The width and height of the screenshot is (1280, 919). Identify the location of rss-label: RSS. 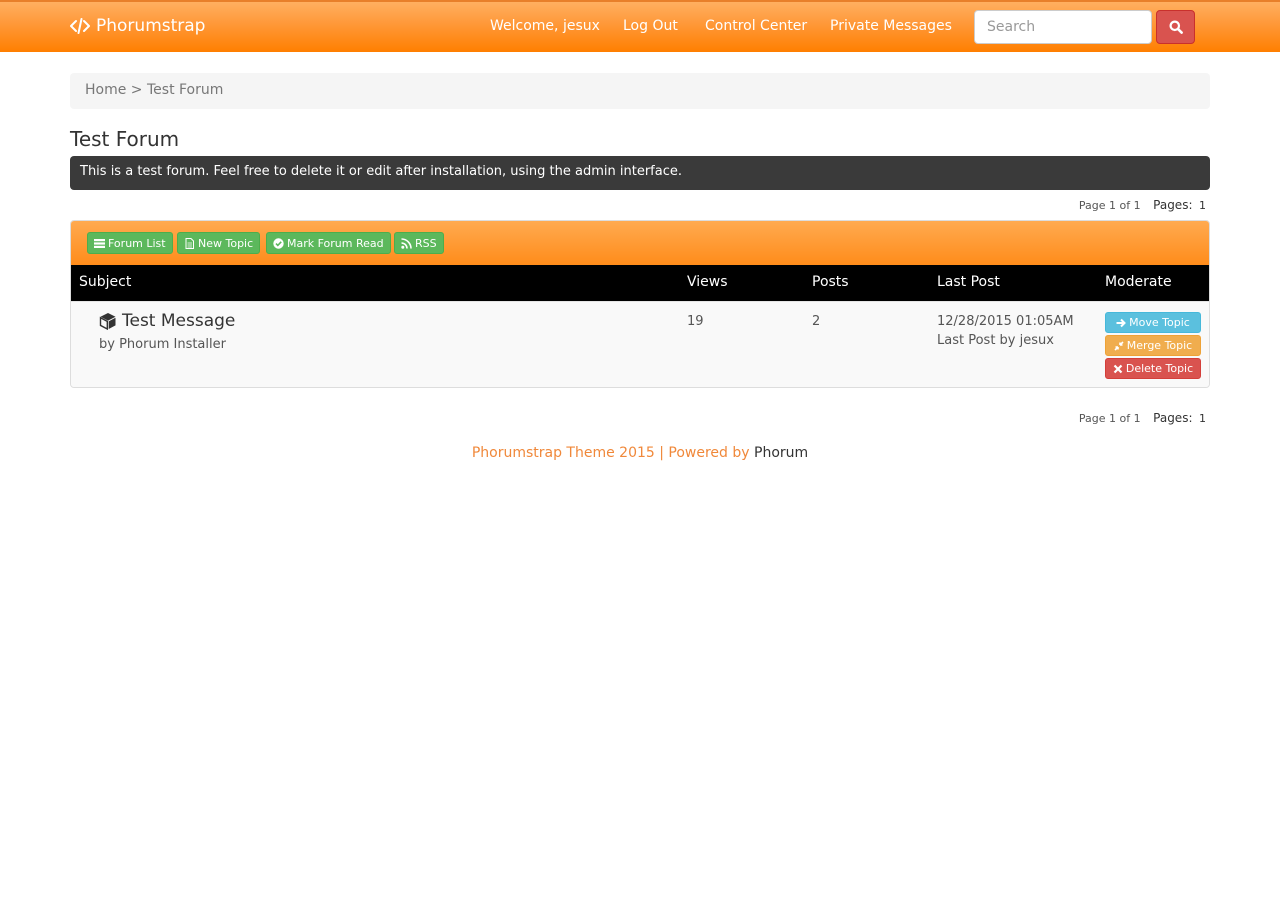
(426, 243).